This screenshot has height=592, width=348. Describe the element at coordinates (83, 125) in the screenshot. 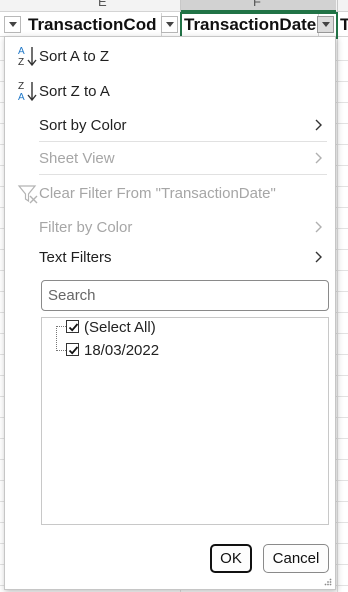

I see `menu-item-label: Sort by Color` at that location.